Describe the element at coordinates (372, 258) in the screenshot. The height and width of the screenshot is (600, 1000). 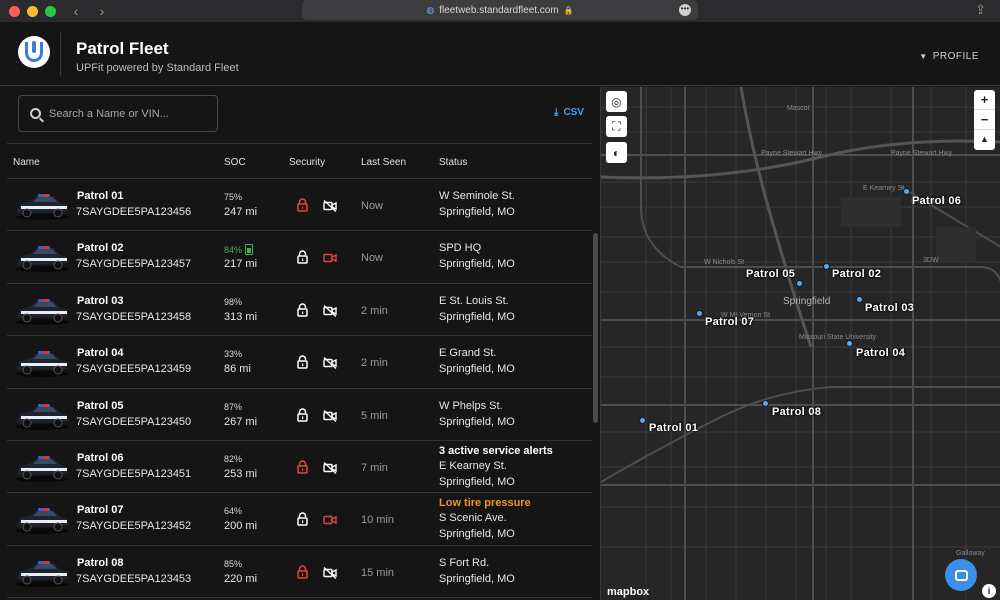
I see `last-seen: Now` at that location.